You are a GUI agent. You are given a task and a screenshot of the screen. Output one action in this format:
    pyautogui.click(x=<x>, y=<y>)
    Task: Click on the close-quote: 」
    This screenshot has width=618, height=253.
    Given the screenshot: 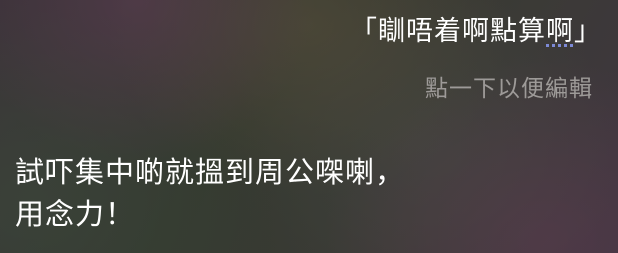 What is the action you would take?
    pyautogui.click(x=588, y=31)
    